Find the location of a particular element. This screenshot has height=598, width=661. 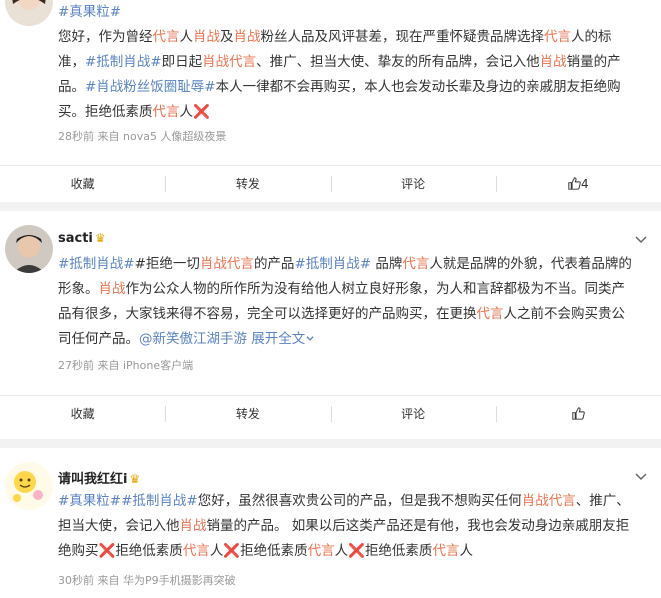

expand-full-text-link: 展开全文 is located at coordinates (283, 339).